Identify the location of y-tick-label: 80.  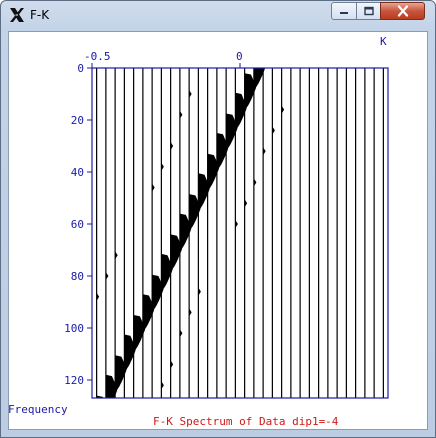
(77, 276).